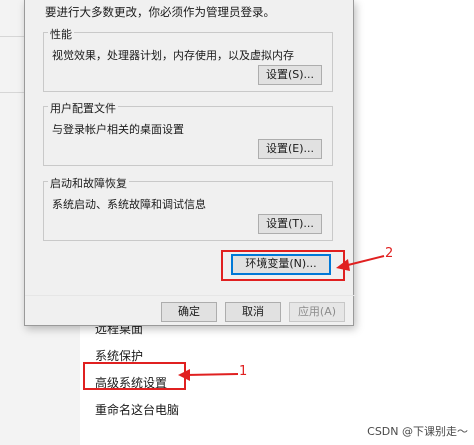  I want to click on left-strip, so click(12, 222).